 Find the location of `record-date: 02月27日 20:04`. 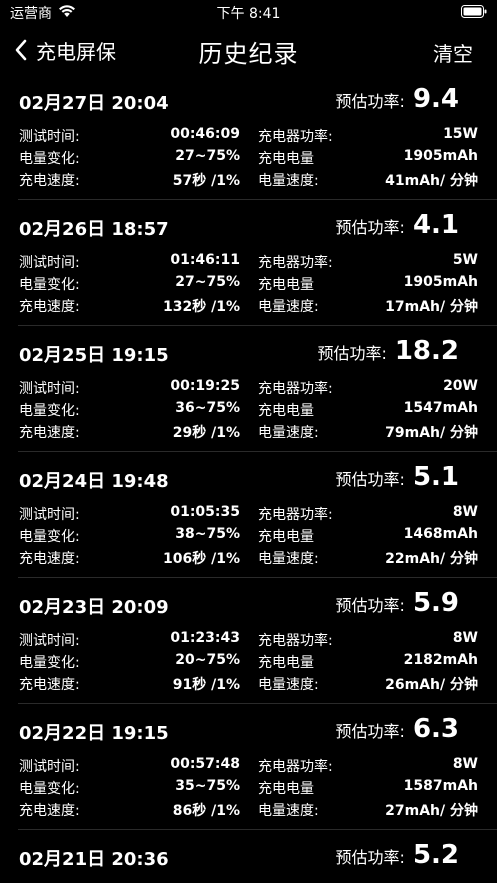

record-date: 02月27日 20:04 is located at coordinates (94, 103).